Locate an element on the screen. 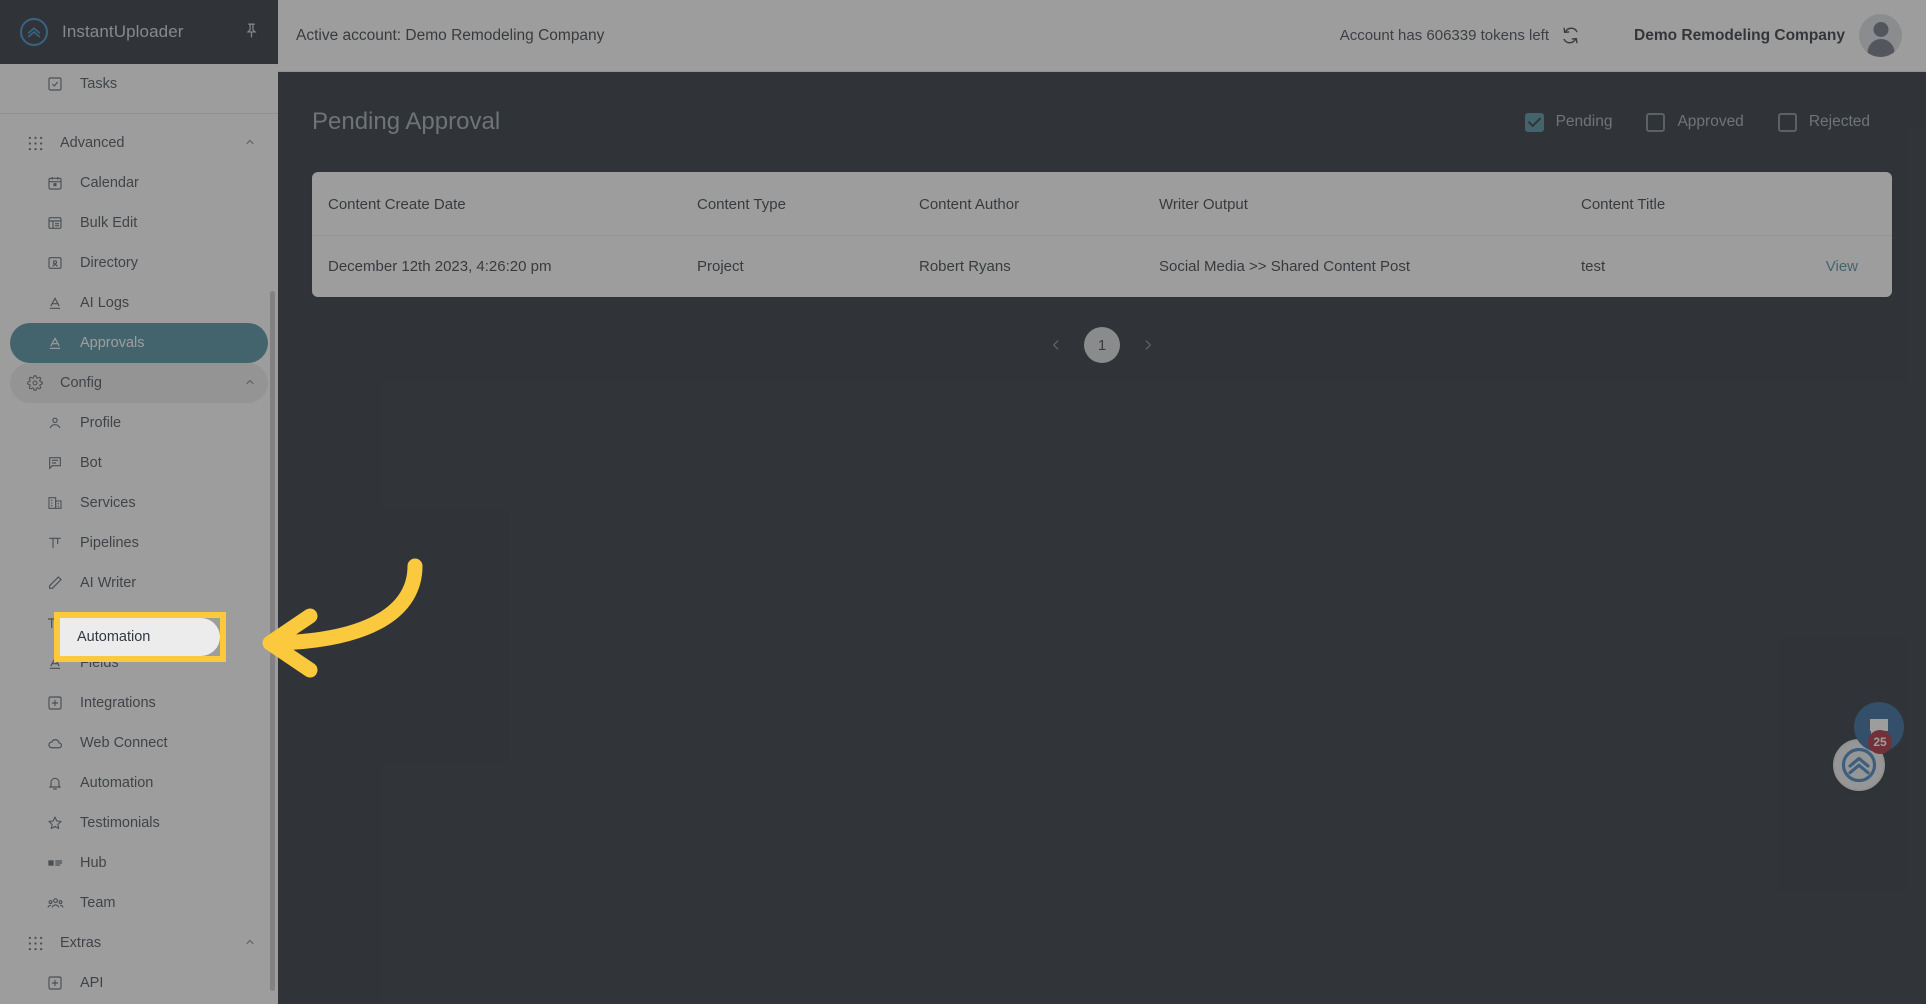 This screenshot has width=1926, height=1004. sidebar-item-label: Profile is located at coordinates (101, 423).